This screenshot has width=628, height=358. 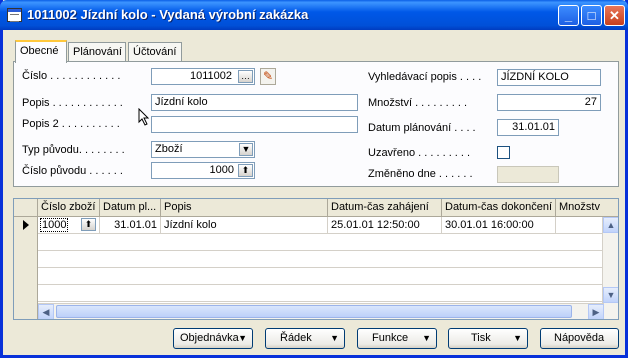 I want to click on zmeneno-dne-field, so click(x=528, y=174).